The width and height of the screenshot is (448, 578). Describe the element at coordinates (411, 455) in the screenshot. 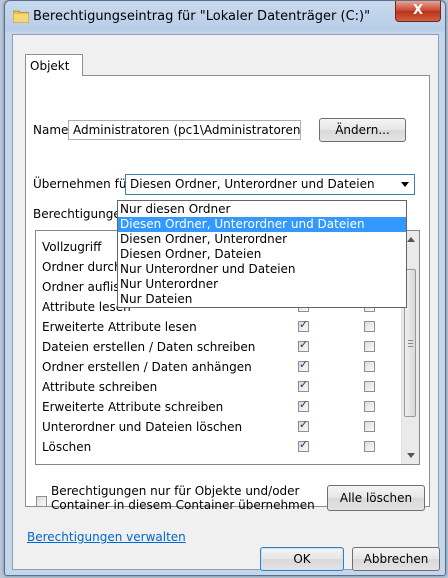

I see `scroll-down-icon` at that location.